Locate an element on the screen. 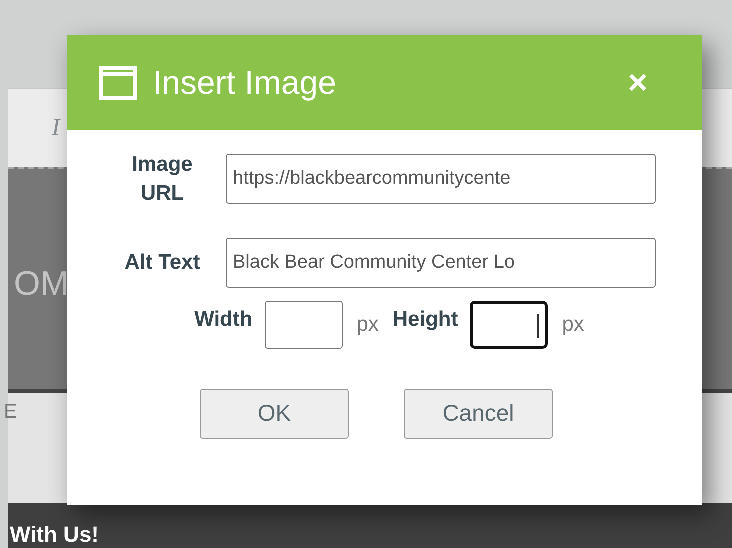 The height and width of the screenshot is (548, 732). text-input-field: Black Bear Community Center Lo is located at coordinates (441, 263).